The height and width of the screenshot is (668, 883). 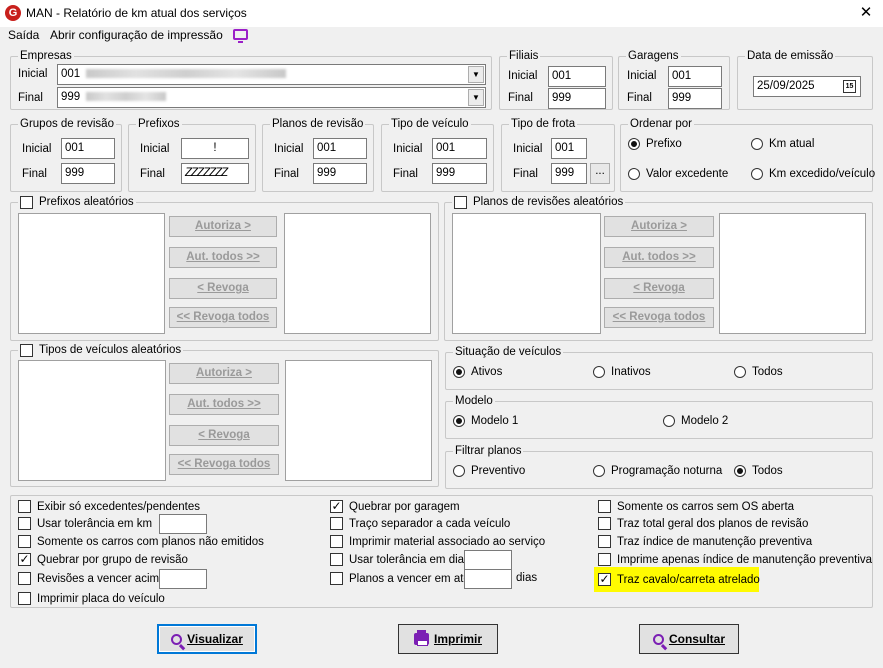 I want to click on traco-separador-checkbox: Traço separador a cada veículo, so click(x=420, y=523).